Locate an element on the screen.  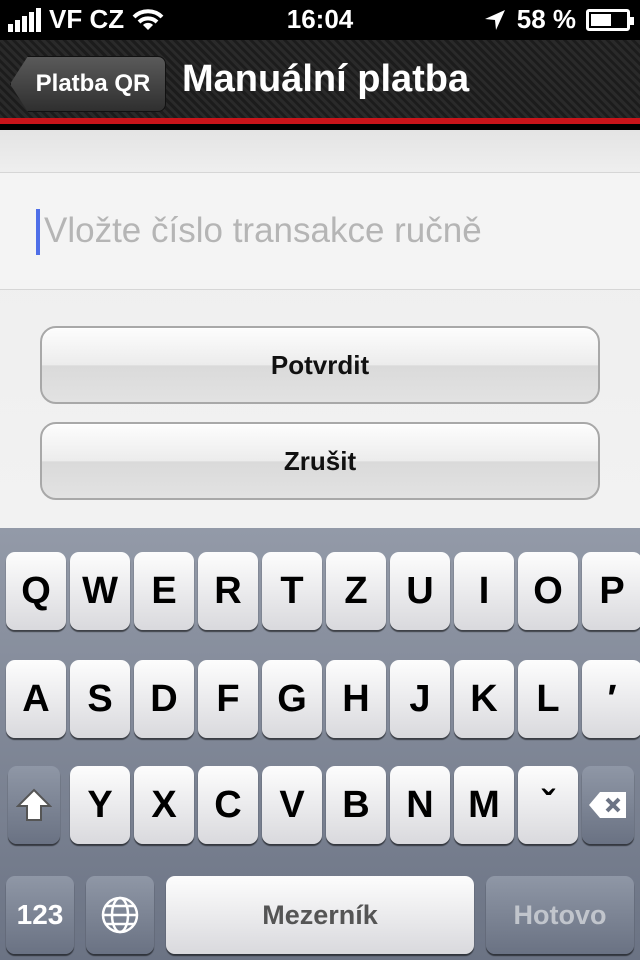
key-7-row2: J is located at coordinates (420, 699).